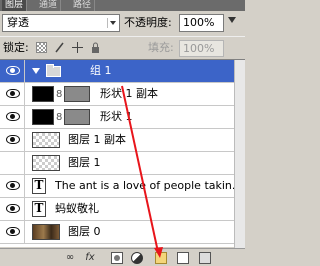 Image resolution: width=320 pixels, height=266 pixels. I want to click on layer-row-text-ant-salute: T 蚂蚁敬礼, so click(122, 209).